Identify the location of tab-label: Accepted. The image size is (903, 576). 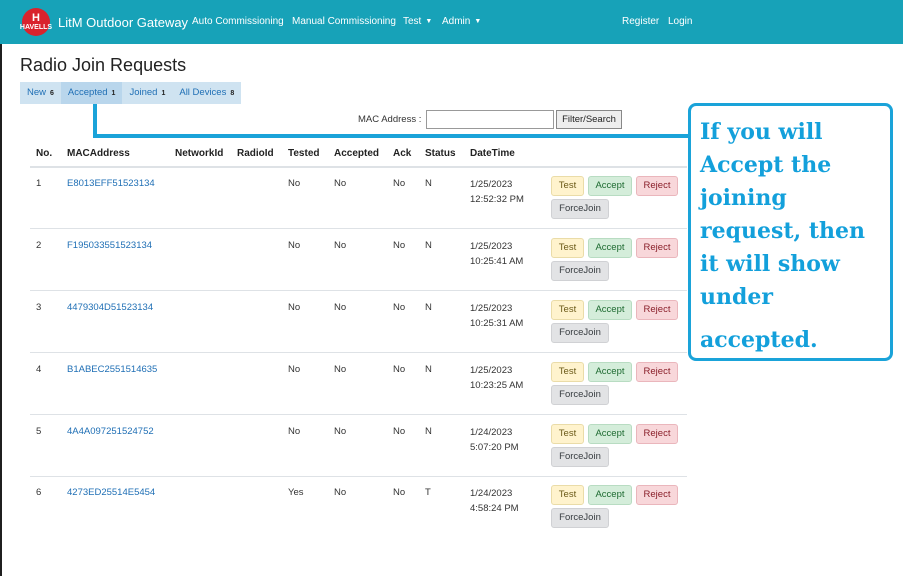
(87, 92).